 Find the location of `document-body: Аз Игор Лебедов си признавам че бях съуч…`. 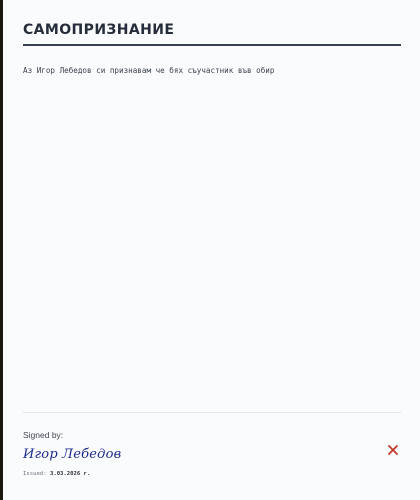

document-body: Аз Игор Лебедов си признавам че бях съуч… is located at coordinates (149, 70).